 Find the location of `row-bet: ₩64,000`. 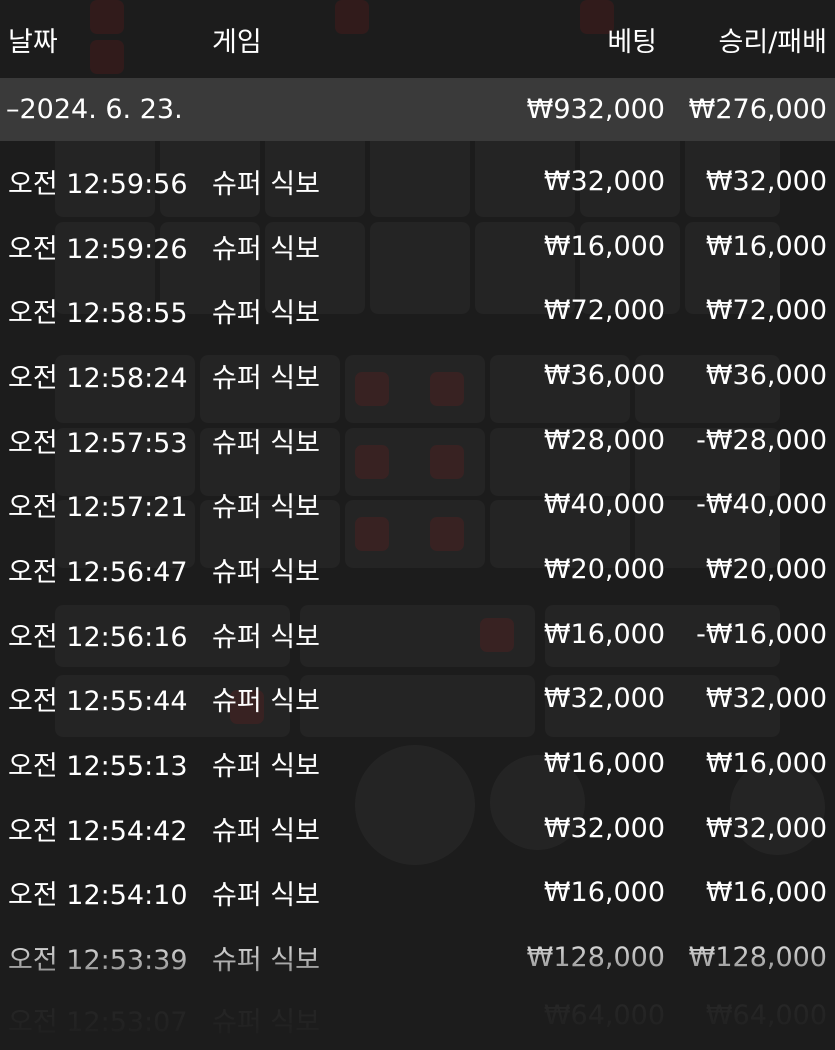

row-bet: ₩64,000 is located at coordinates (604, 1015).